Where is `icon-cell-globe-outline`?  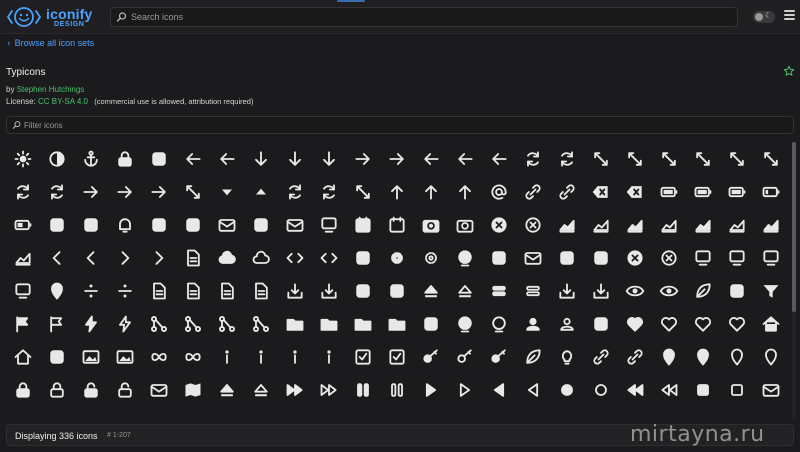
icon-cell-globe-outline is located at coordinates (499, 323).